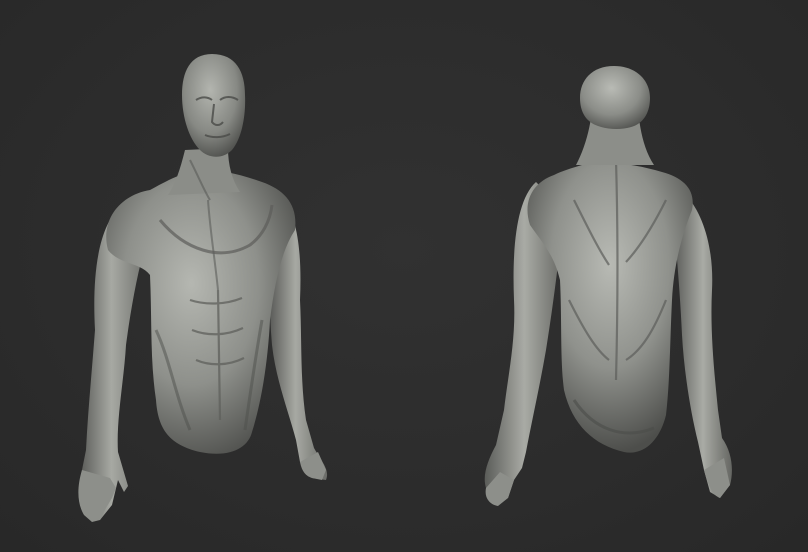 This screenshot has height=552, width=808. What do you see at coordinates (201, 312) in the screenshot?
I see `front-torso` at bounding box center [201, 312].